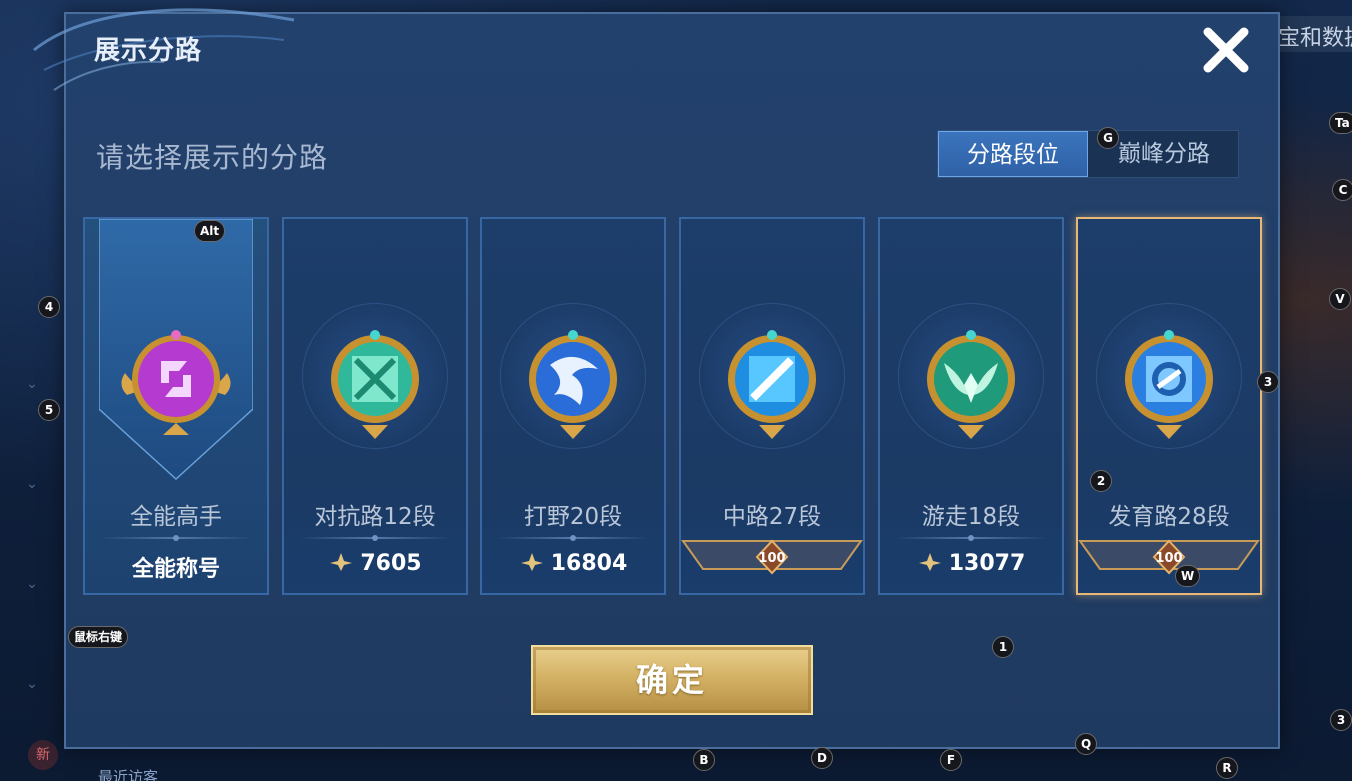 The height and width of the screenshot is (781, 1352). I want to click on hotkey-hint: V, so click(1340, 299).